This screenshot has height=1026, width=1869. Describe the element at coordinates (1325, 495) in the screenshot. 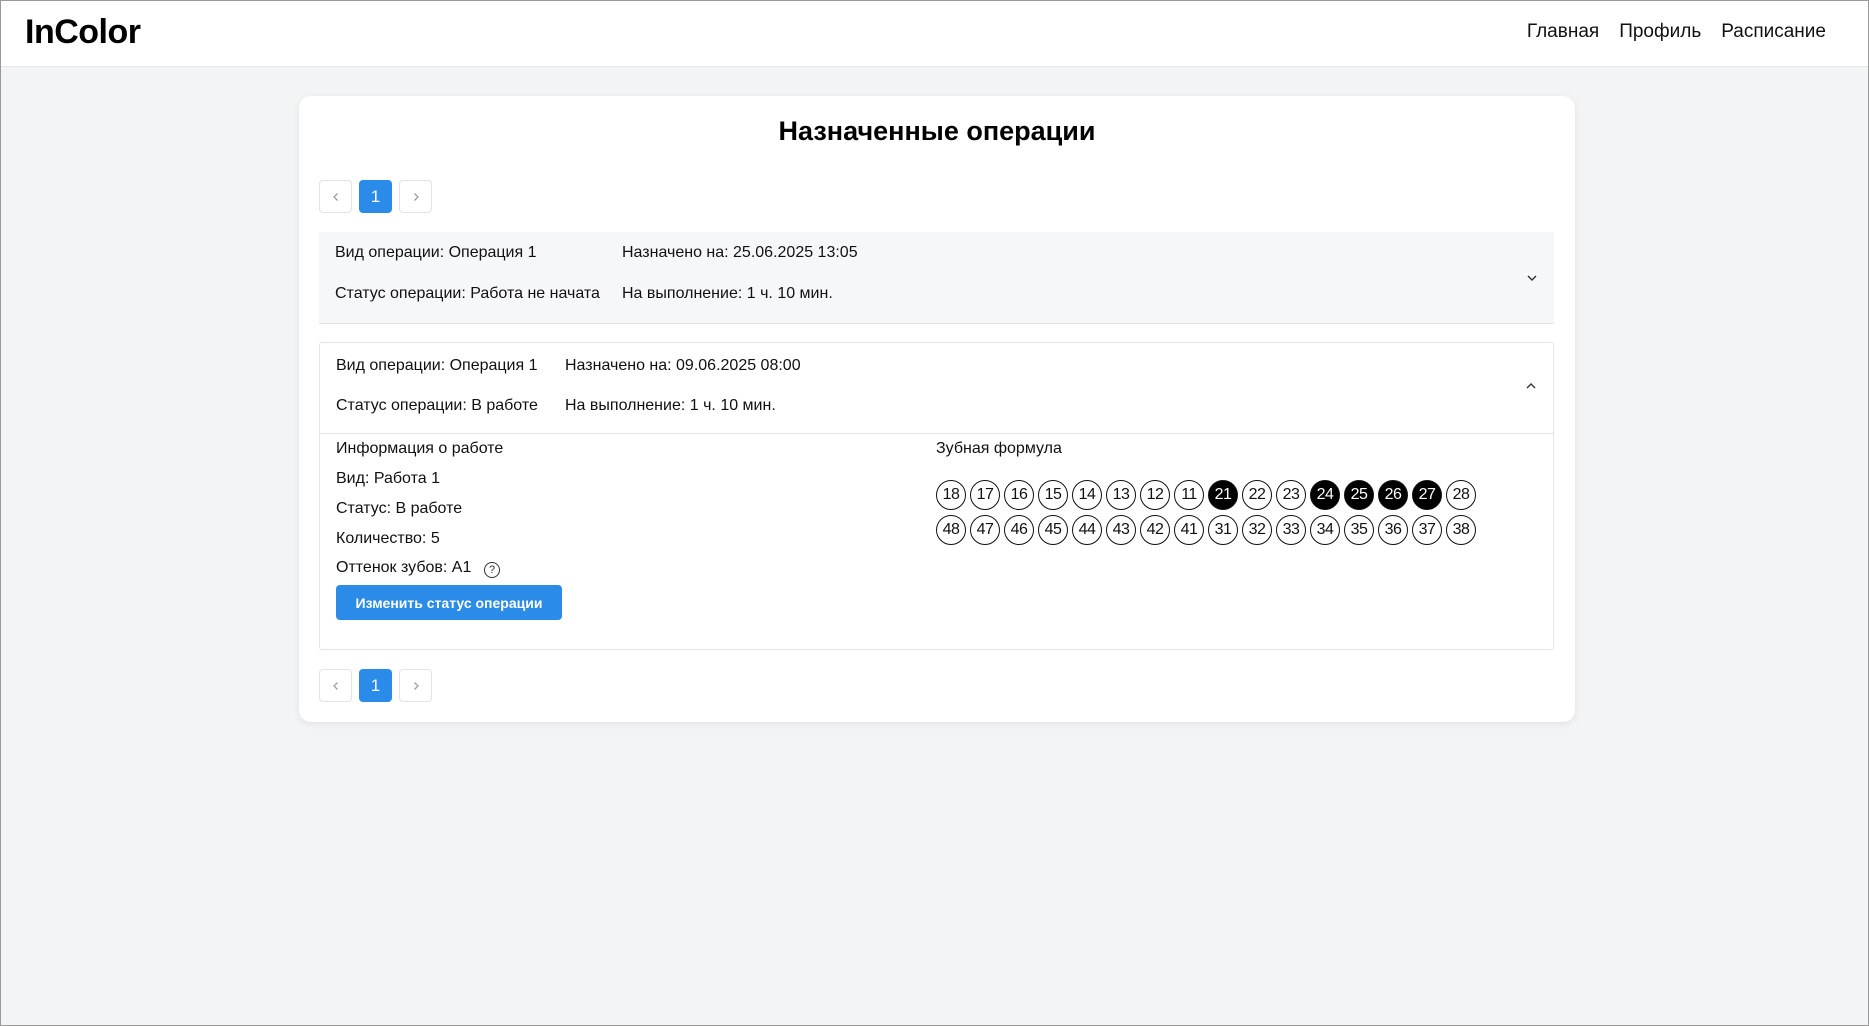

I see `tooth-24: 24` at that location.